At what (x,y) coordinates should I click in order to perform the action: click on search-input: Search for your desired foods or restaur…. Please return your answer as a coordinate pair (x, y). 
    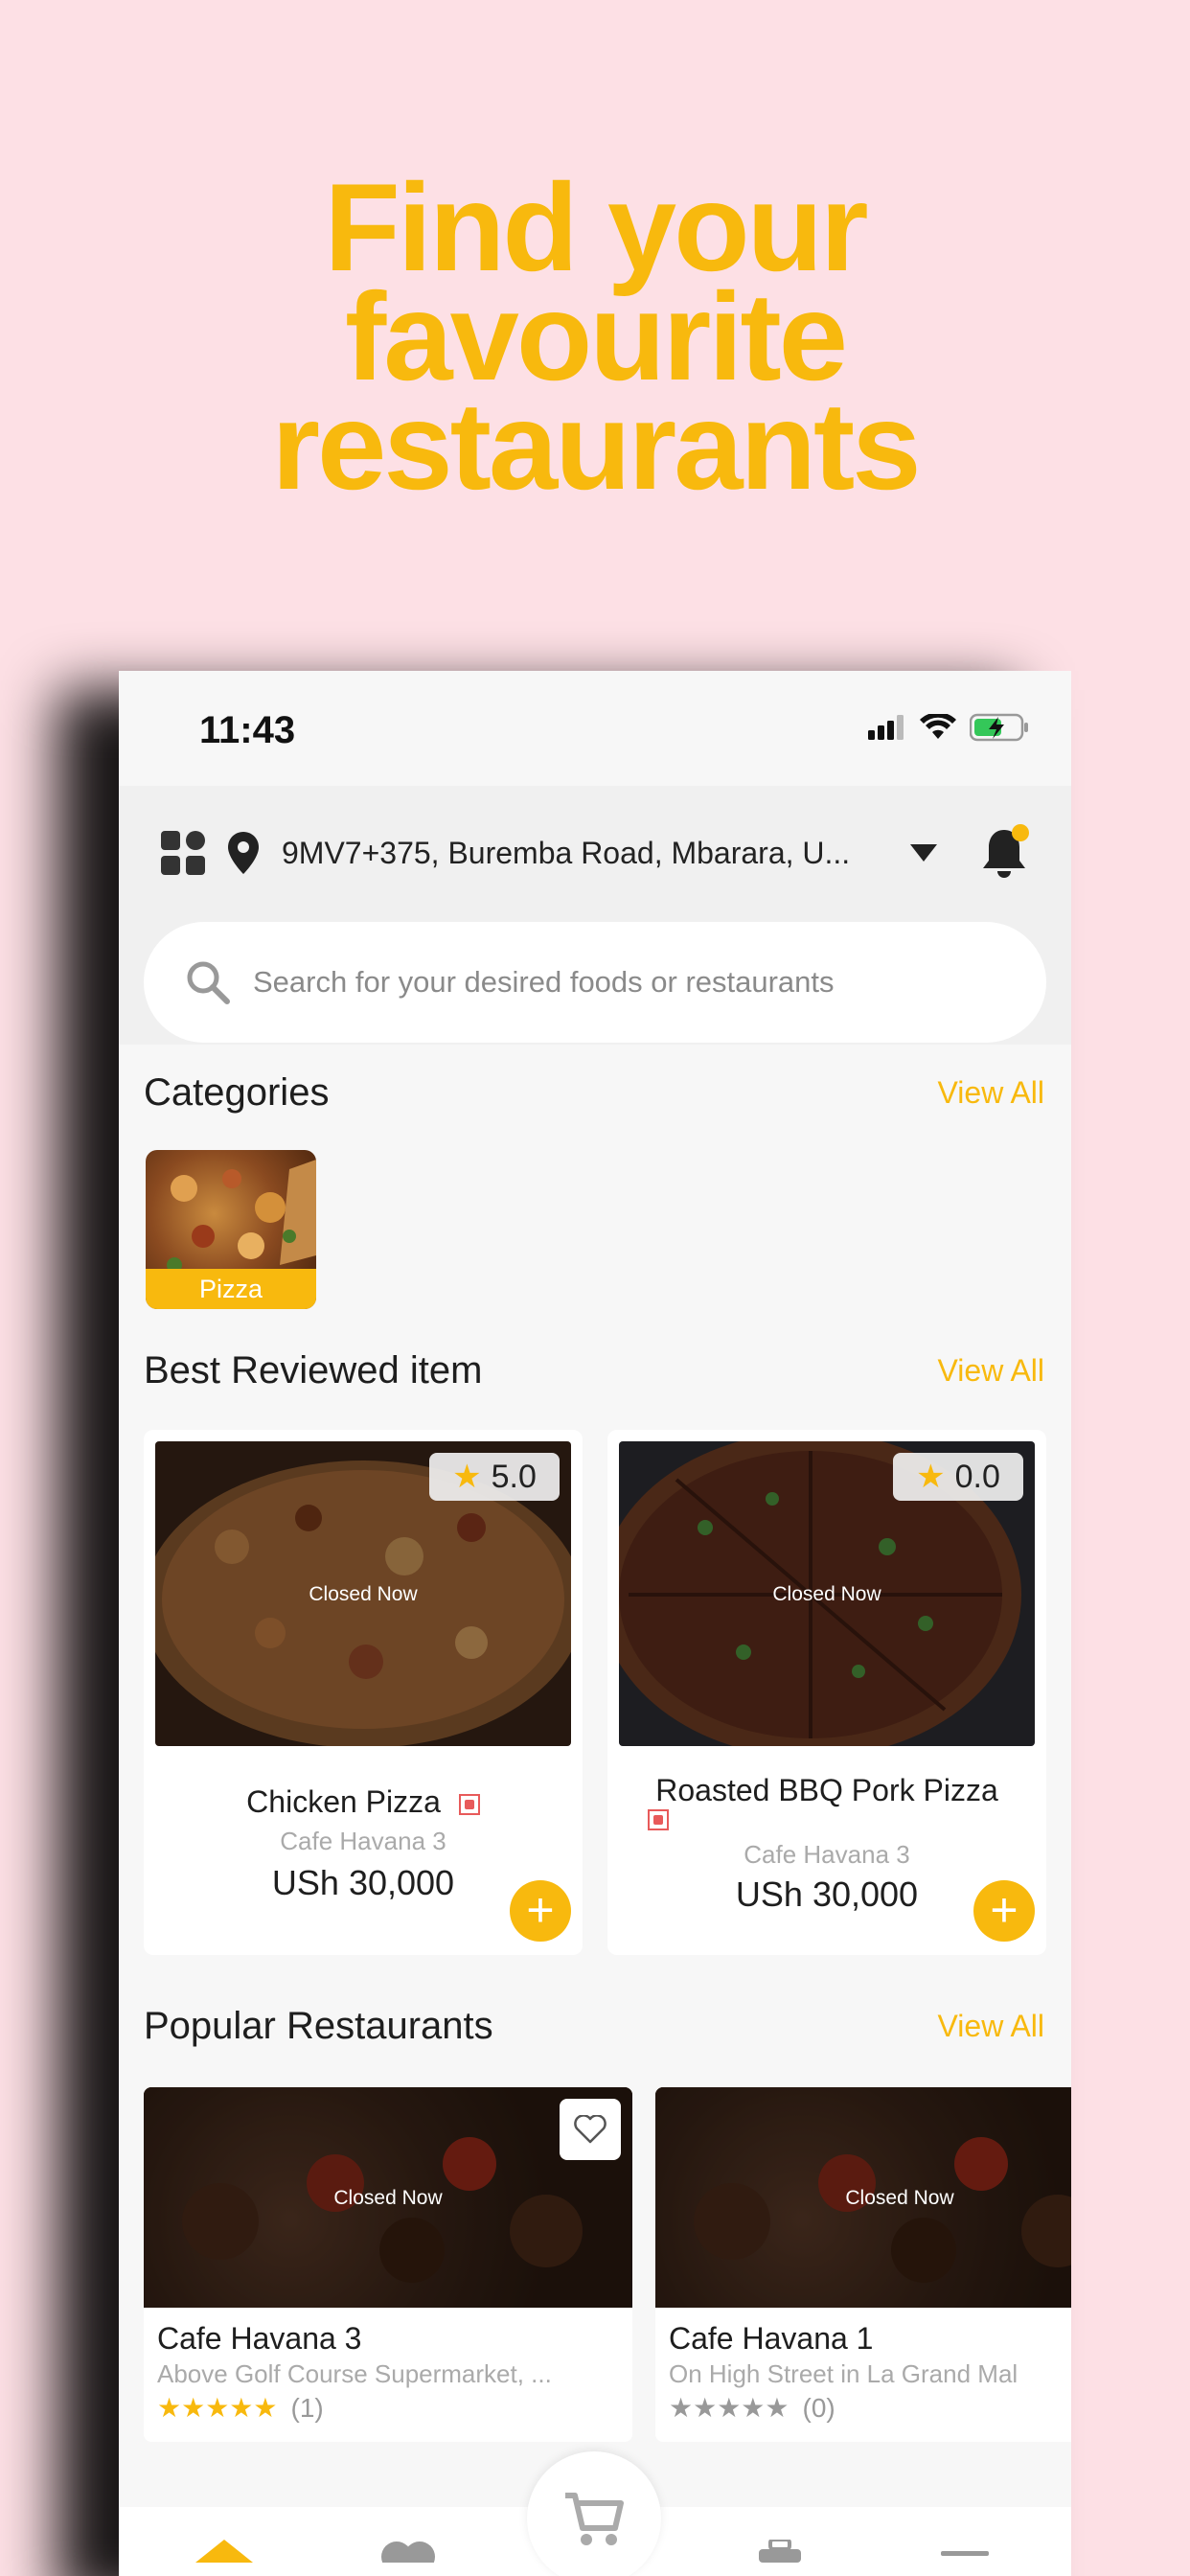
    Looking at the image, I should click on (595, 982).